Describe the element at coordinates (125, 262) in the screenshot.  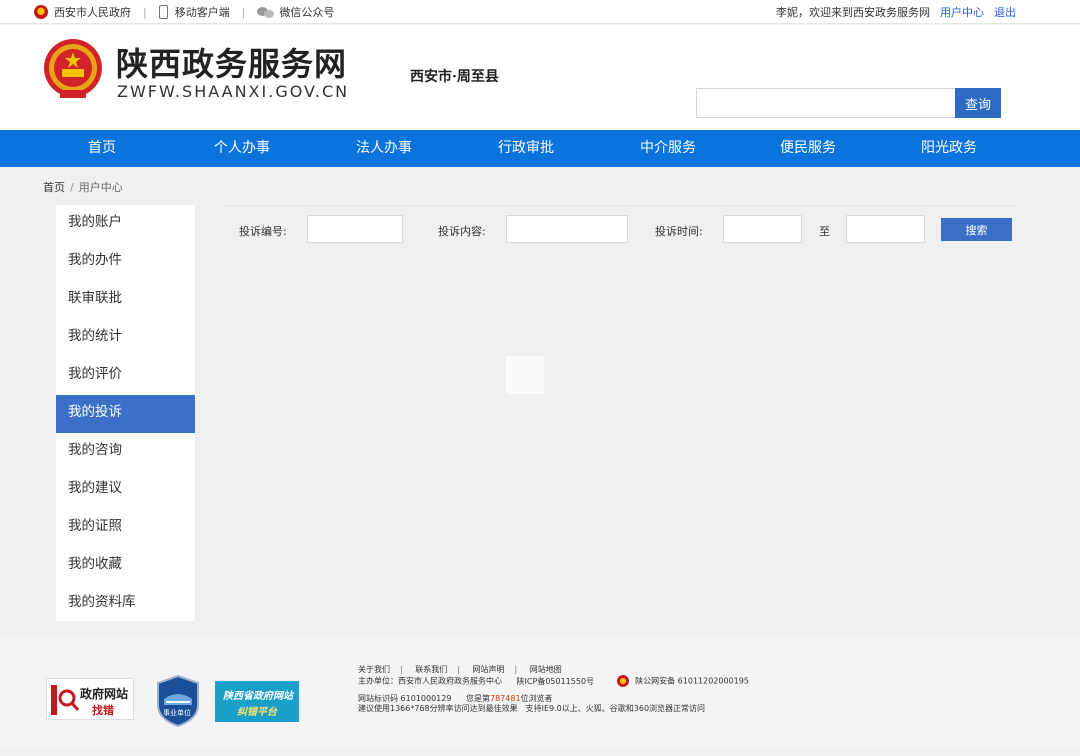
I see `sidebar-item-cases: 我的办件` at that location.